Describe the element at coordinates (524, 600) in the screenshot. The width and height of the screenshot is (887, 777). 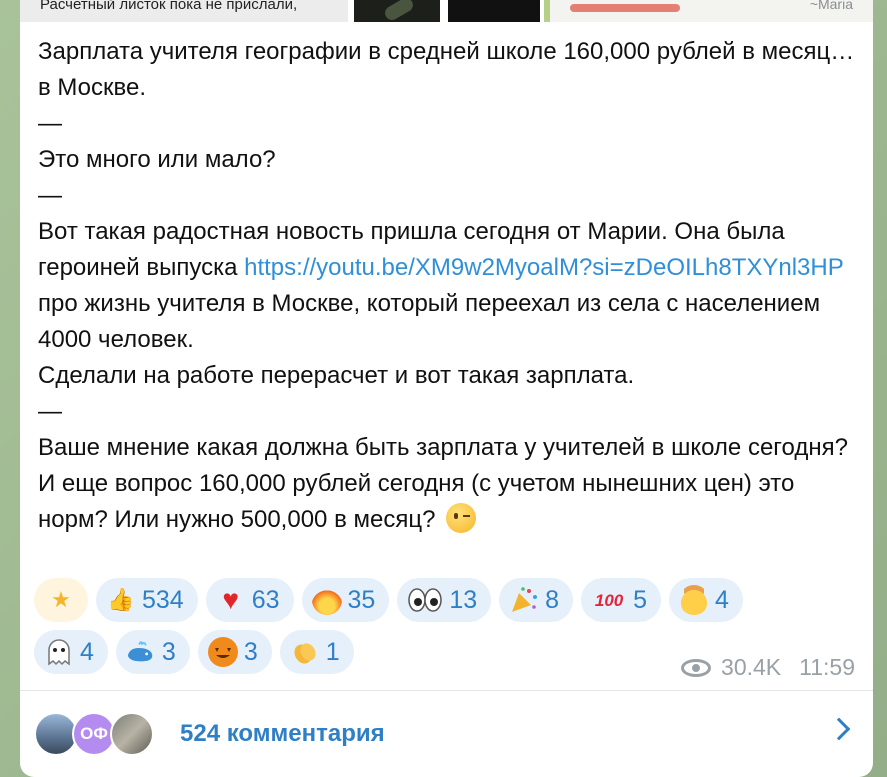
I see `party-popper-icon` at that location.